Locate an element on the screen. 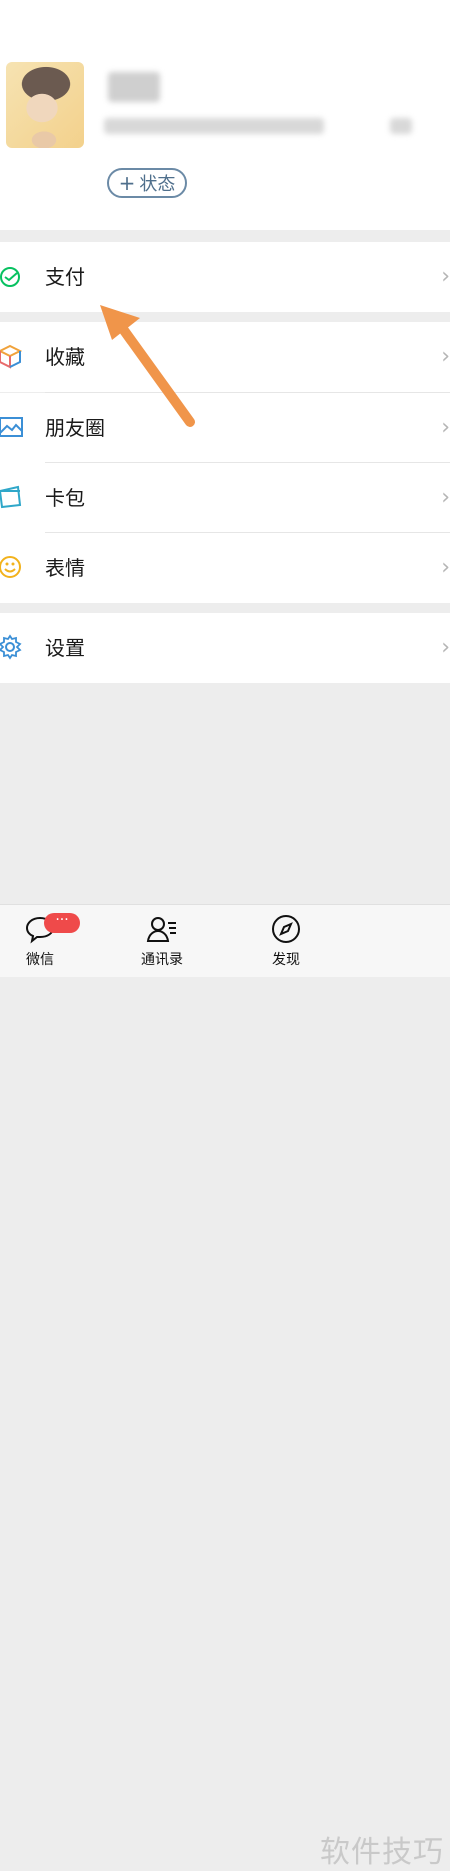 The width and height of the screenshot is (450, 1871). menu-item-settings: 设置 › is located at coordinates (225, 648).